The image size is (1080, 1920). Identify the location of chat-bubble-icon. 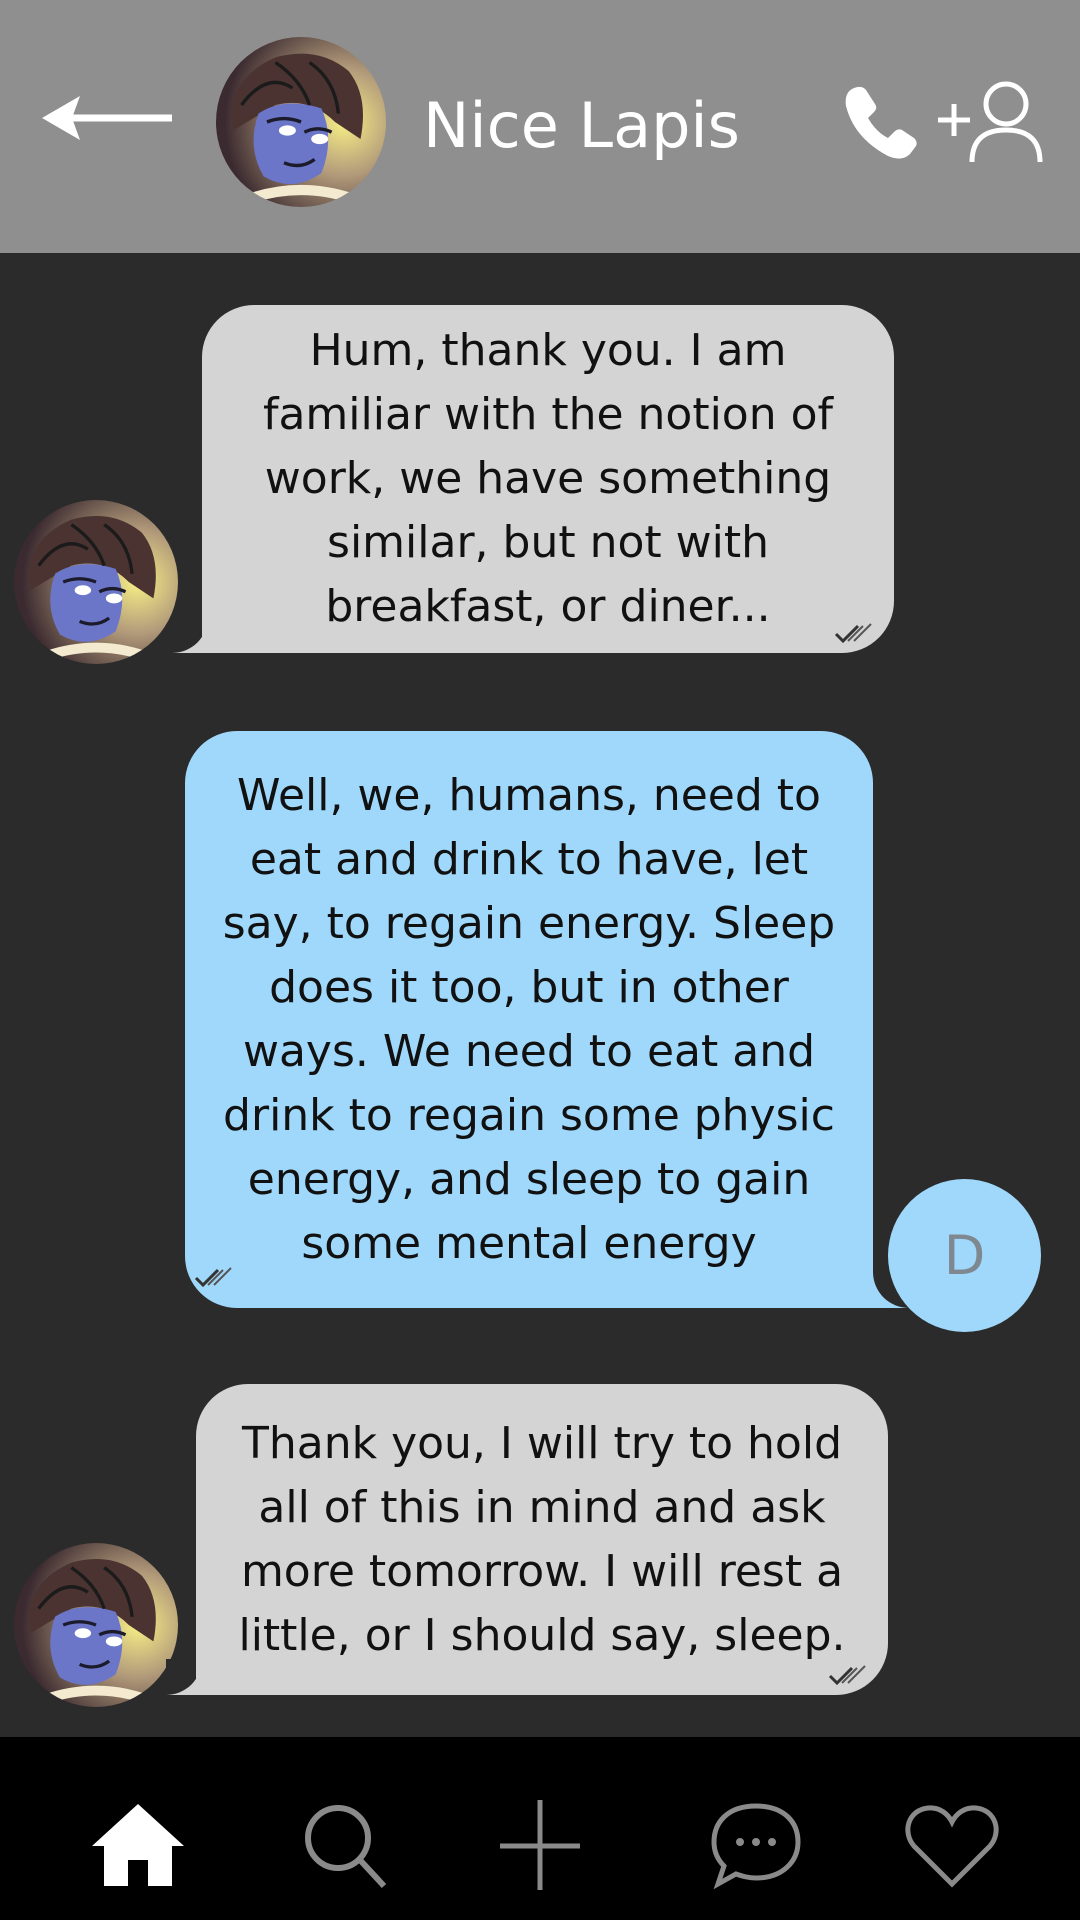
(756, 1846).